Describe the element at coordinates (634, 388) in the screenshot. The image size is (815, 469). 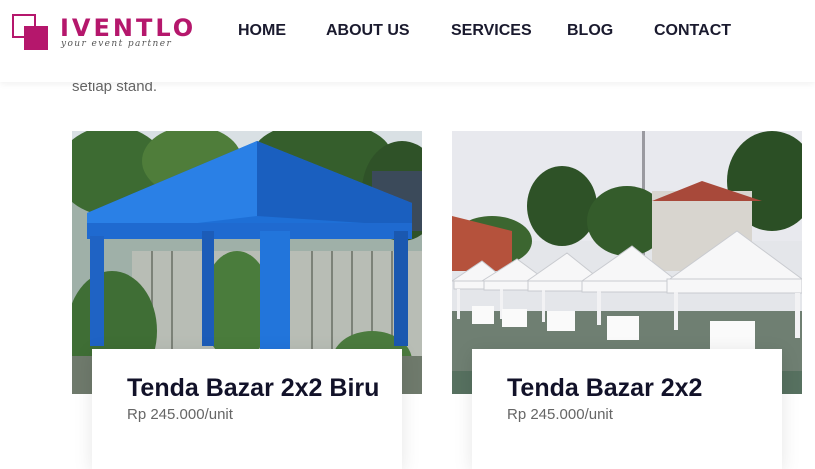
I see `product-title: Tenda Bazar 2x2` at that location.